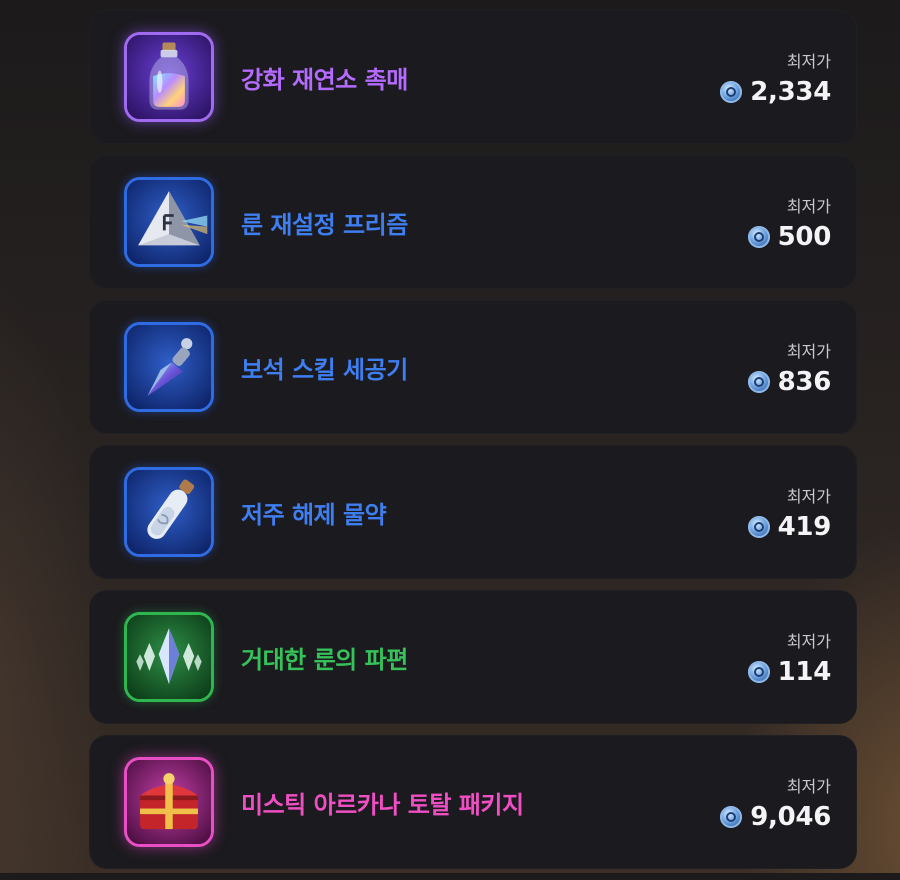 This screenshot has height=880, width=900. What do you see at coordinates (382, 805) in the screenshot?
I see `item-name: 미스틱 아르카나 토탈 패키지` at bounding box center [382, 805].